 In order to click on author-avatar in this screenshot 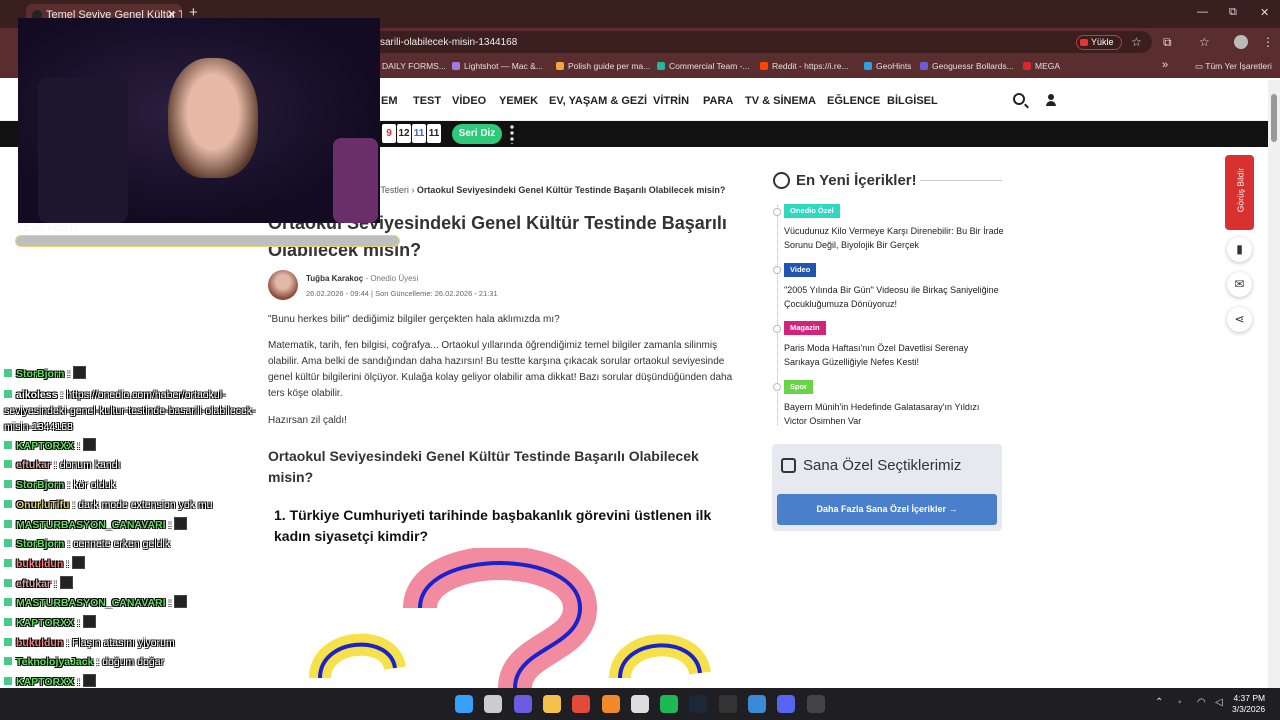, I will do `click(283, 285)`.